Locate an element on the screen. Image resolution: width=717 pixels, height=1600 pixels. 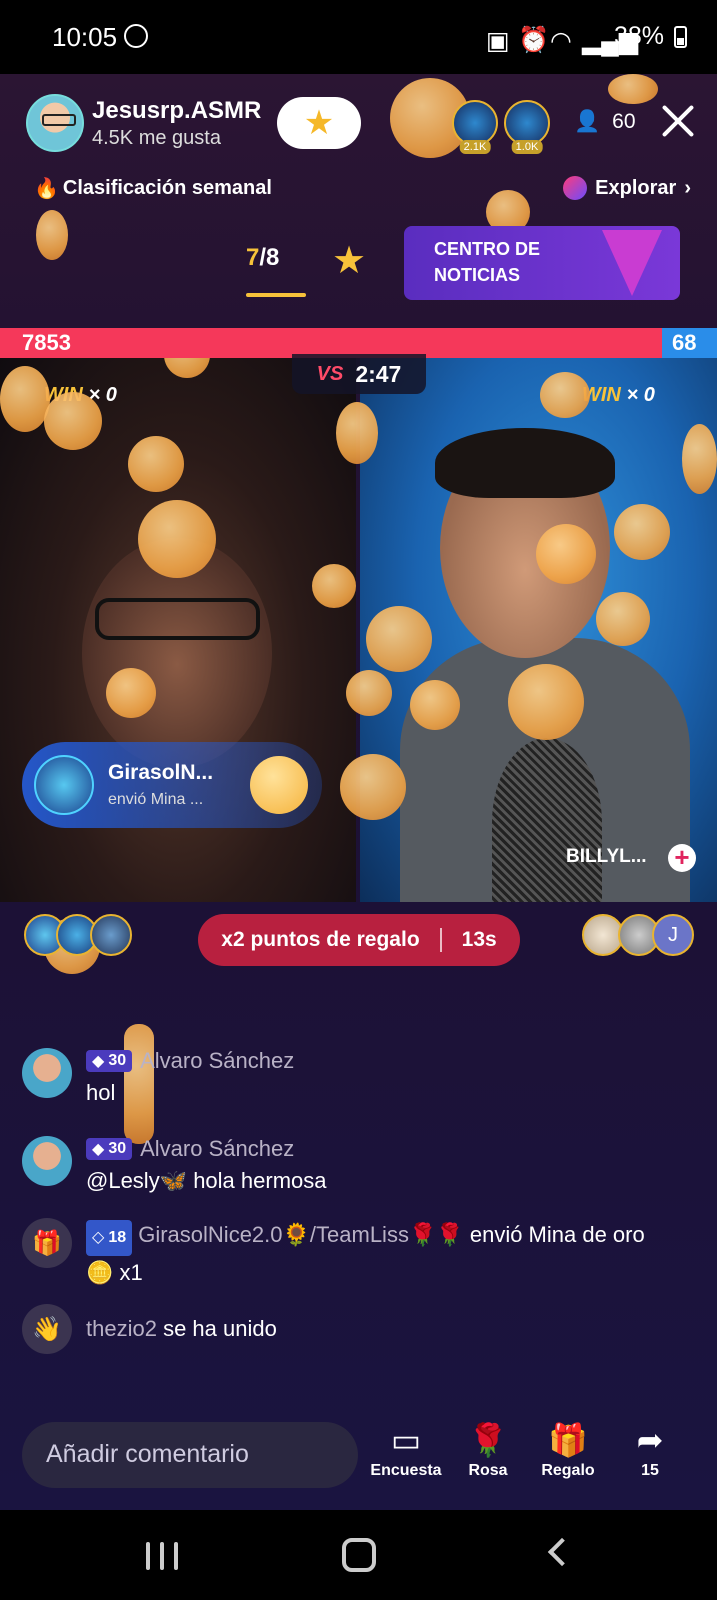
gift-button: 🎁 Regalo is located at coordinates (568, 1449).